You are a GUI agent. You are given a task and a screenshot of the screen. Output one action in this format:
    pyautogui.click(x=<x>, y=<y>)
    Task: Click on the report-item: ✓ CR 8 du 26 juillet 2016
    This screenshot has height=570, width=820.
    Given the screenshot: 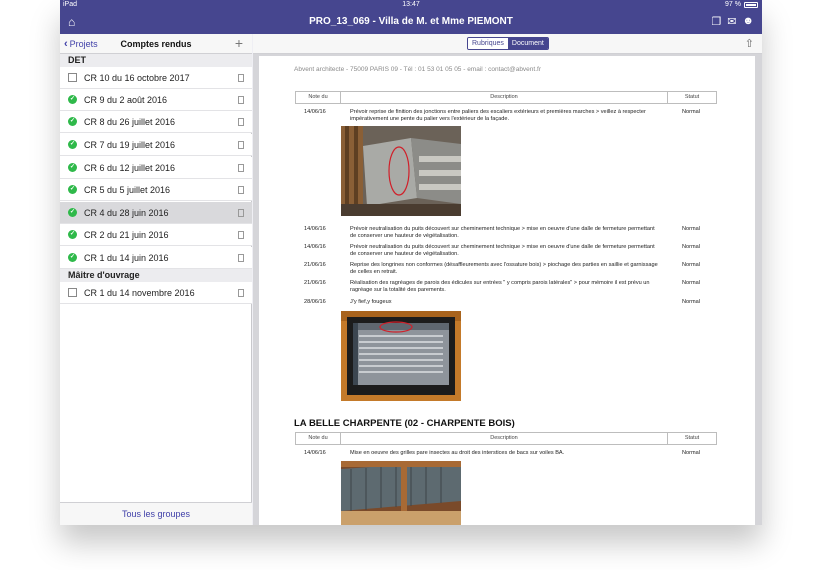 What is the action you would take?
    pyautogui.click(x=156, y=122)
    